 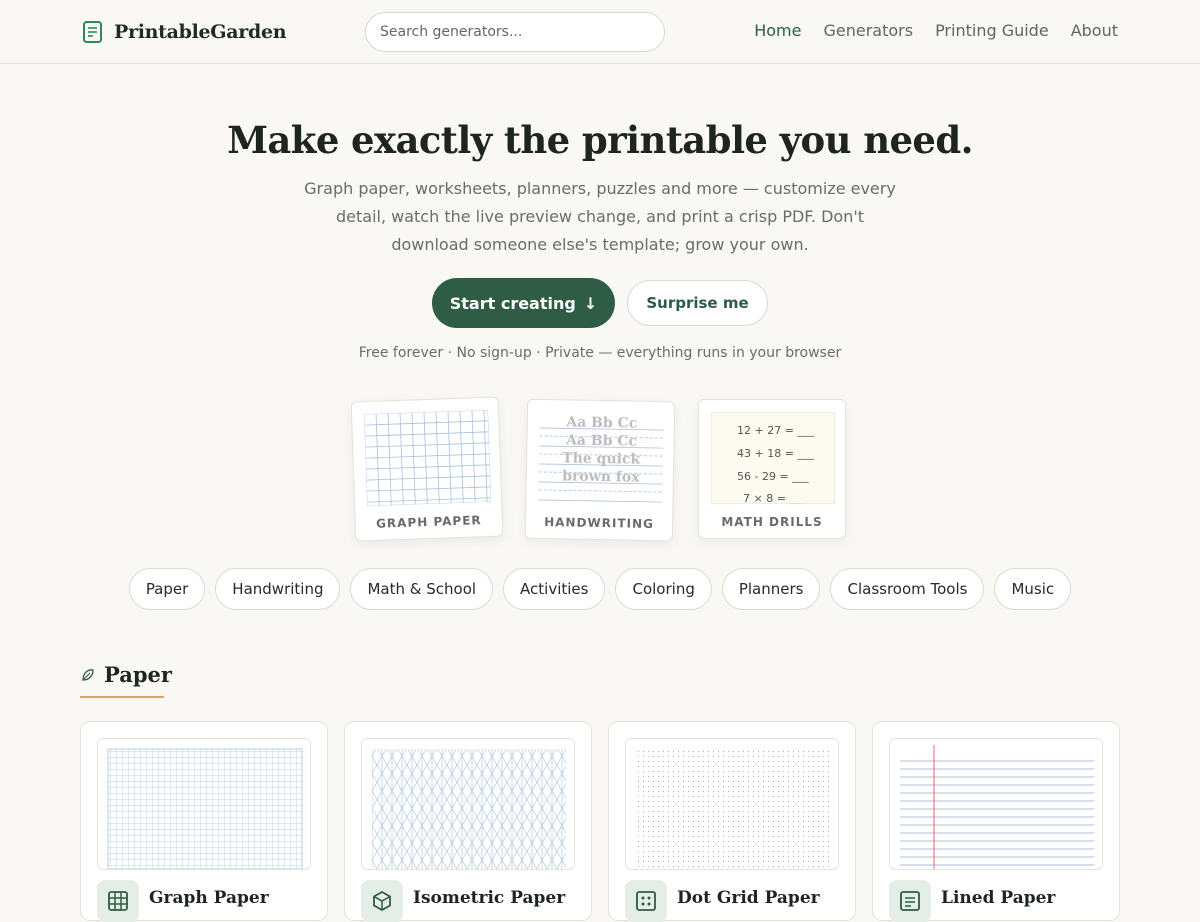 What do you see at coordinates (732, 804) in the screenshot?
I see `dot-grid-paper-preview` at bounding box center [732, 804].